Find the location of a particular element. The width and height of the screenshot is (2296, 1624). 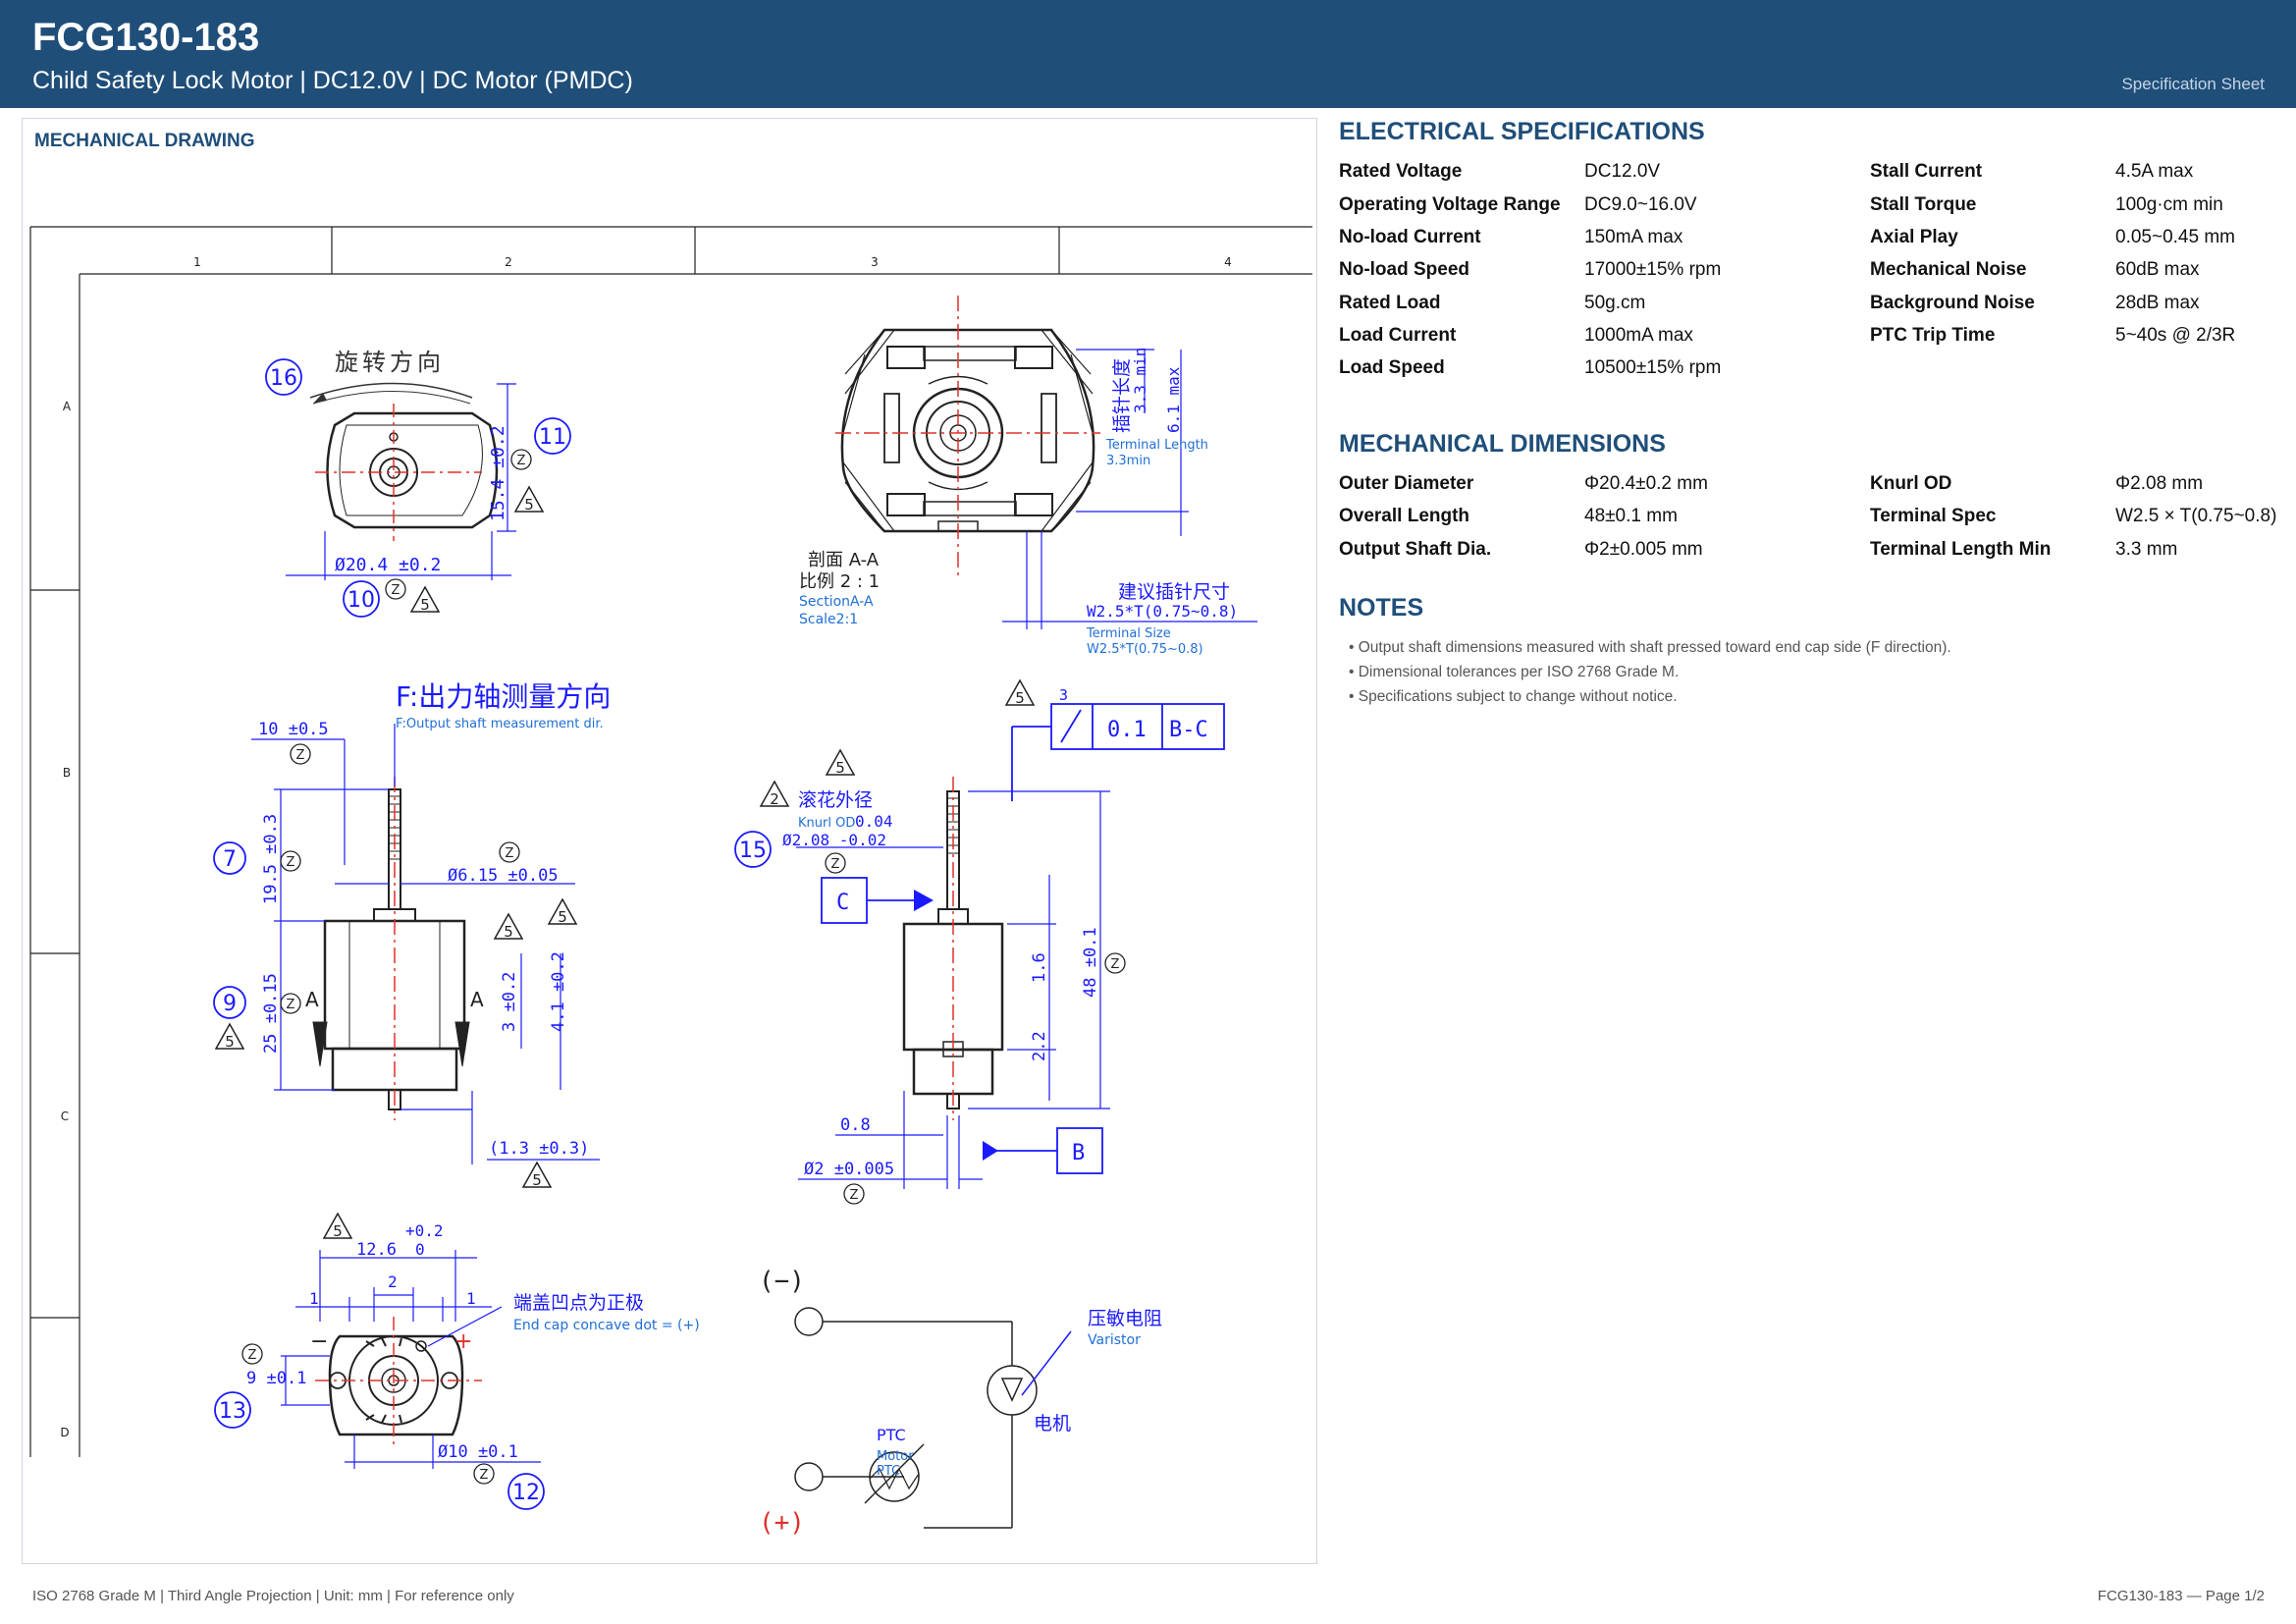

terminal-length-en-label: Terminal Length is located at coordinates (1156, 445).